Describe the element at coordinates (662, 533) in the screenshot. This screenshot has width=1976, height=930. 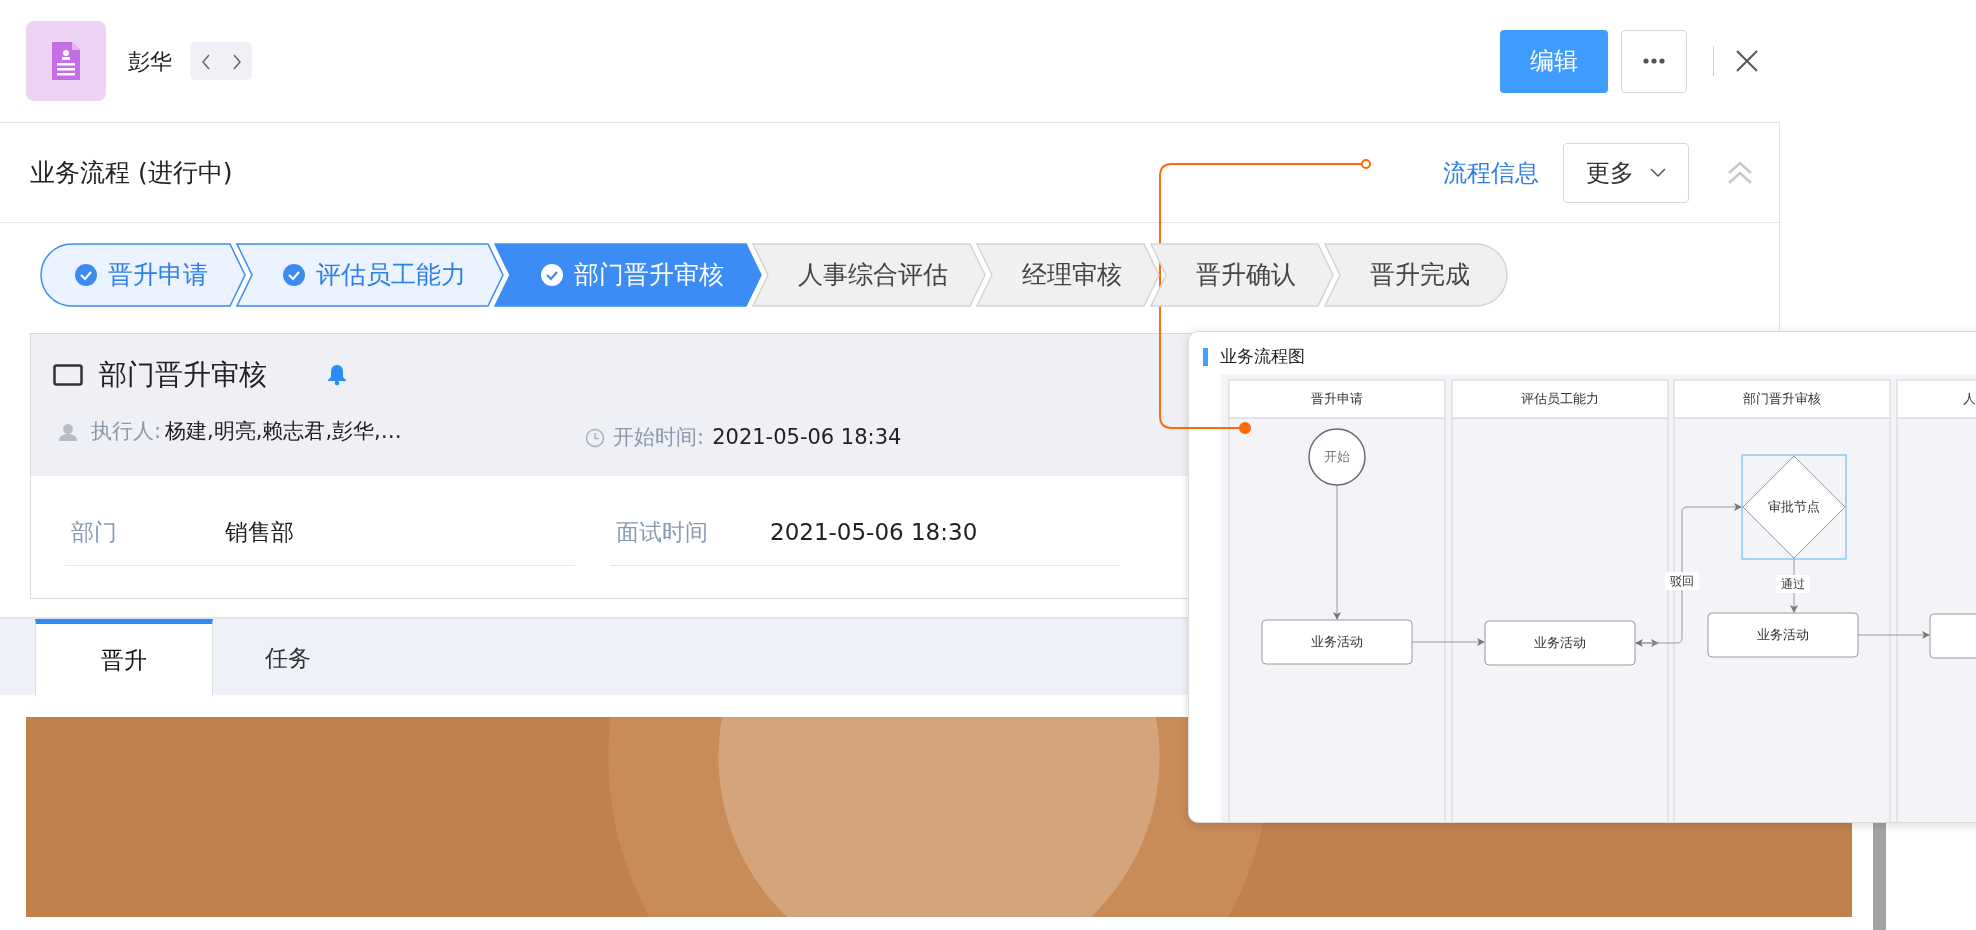
I see `field-label: 面试时间` at that location.